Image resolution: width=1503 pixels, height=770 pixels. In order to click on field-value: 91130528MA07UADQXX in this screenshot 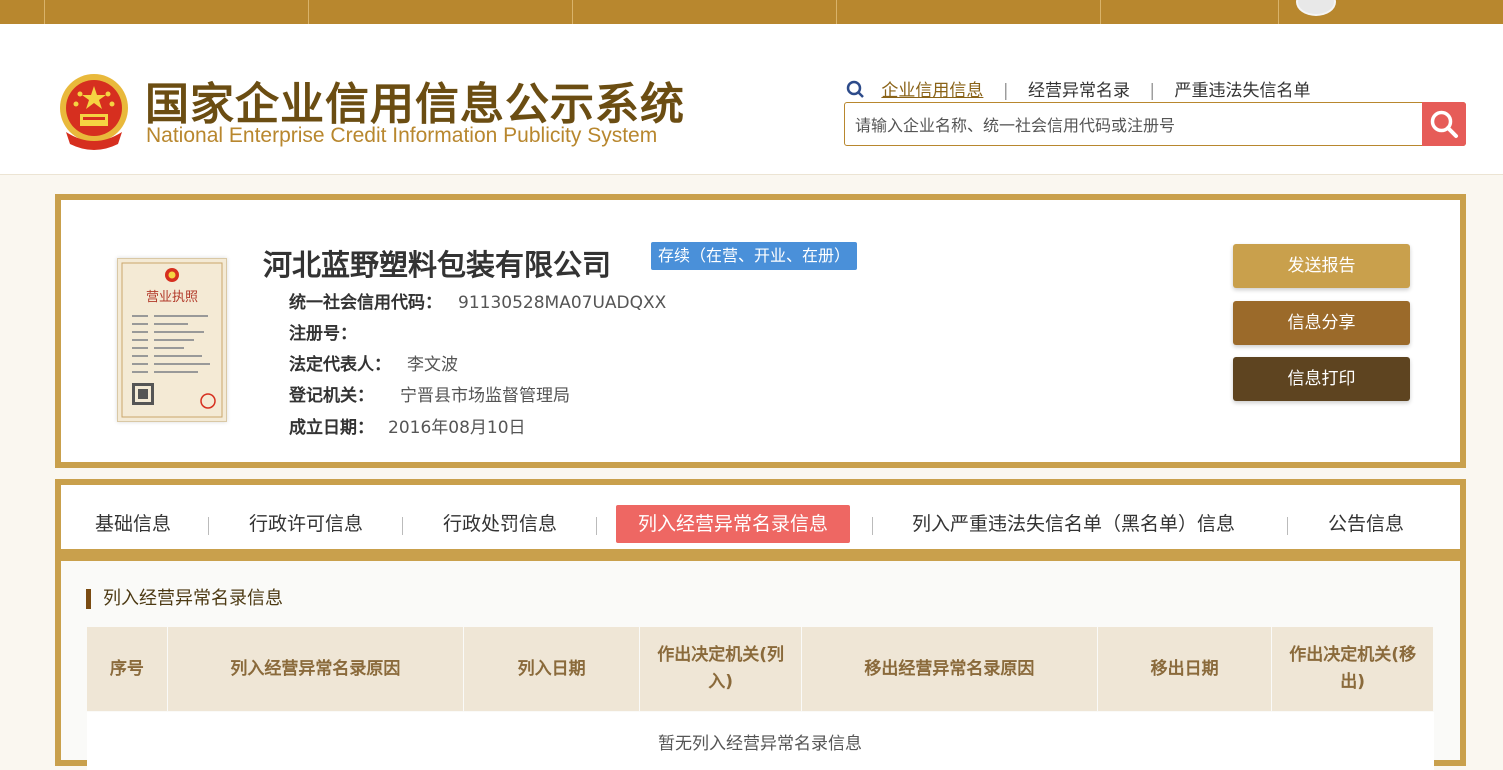, I will do `click(562, 303)`.